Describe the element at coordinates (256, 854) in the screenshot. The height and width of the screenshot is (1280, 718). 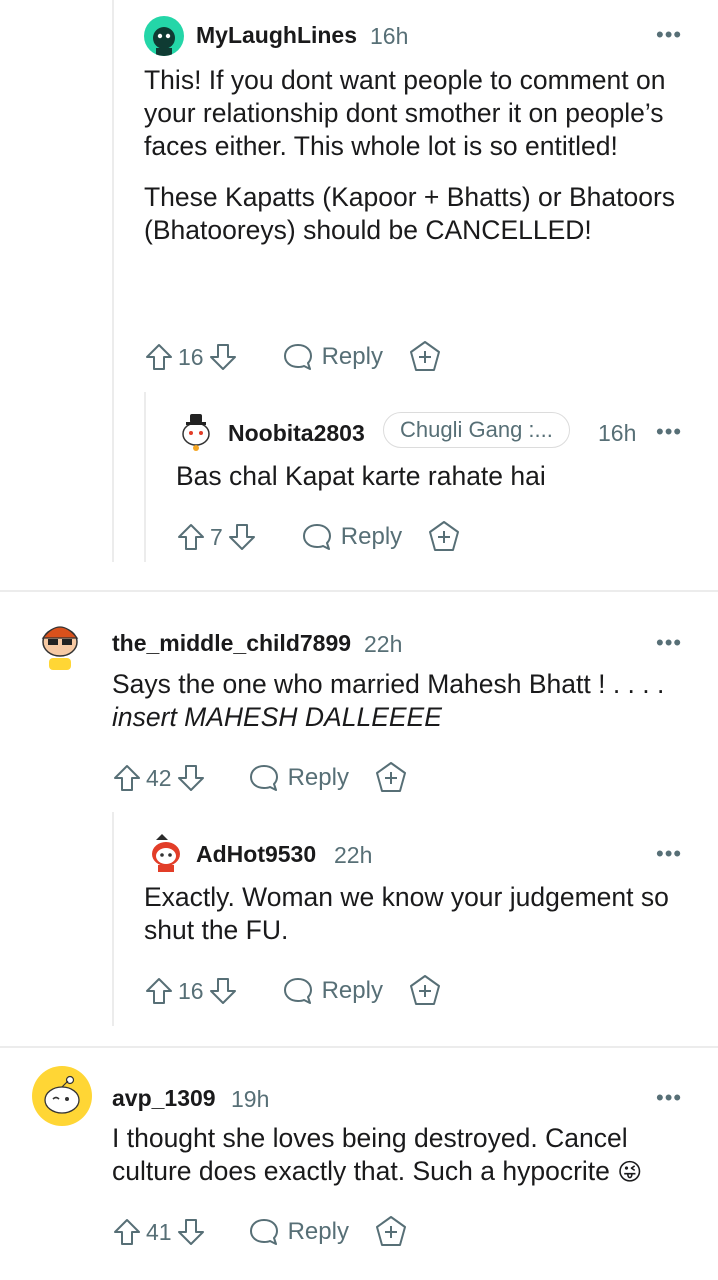
I see `username: AdHot9530` at that location.